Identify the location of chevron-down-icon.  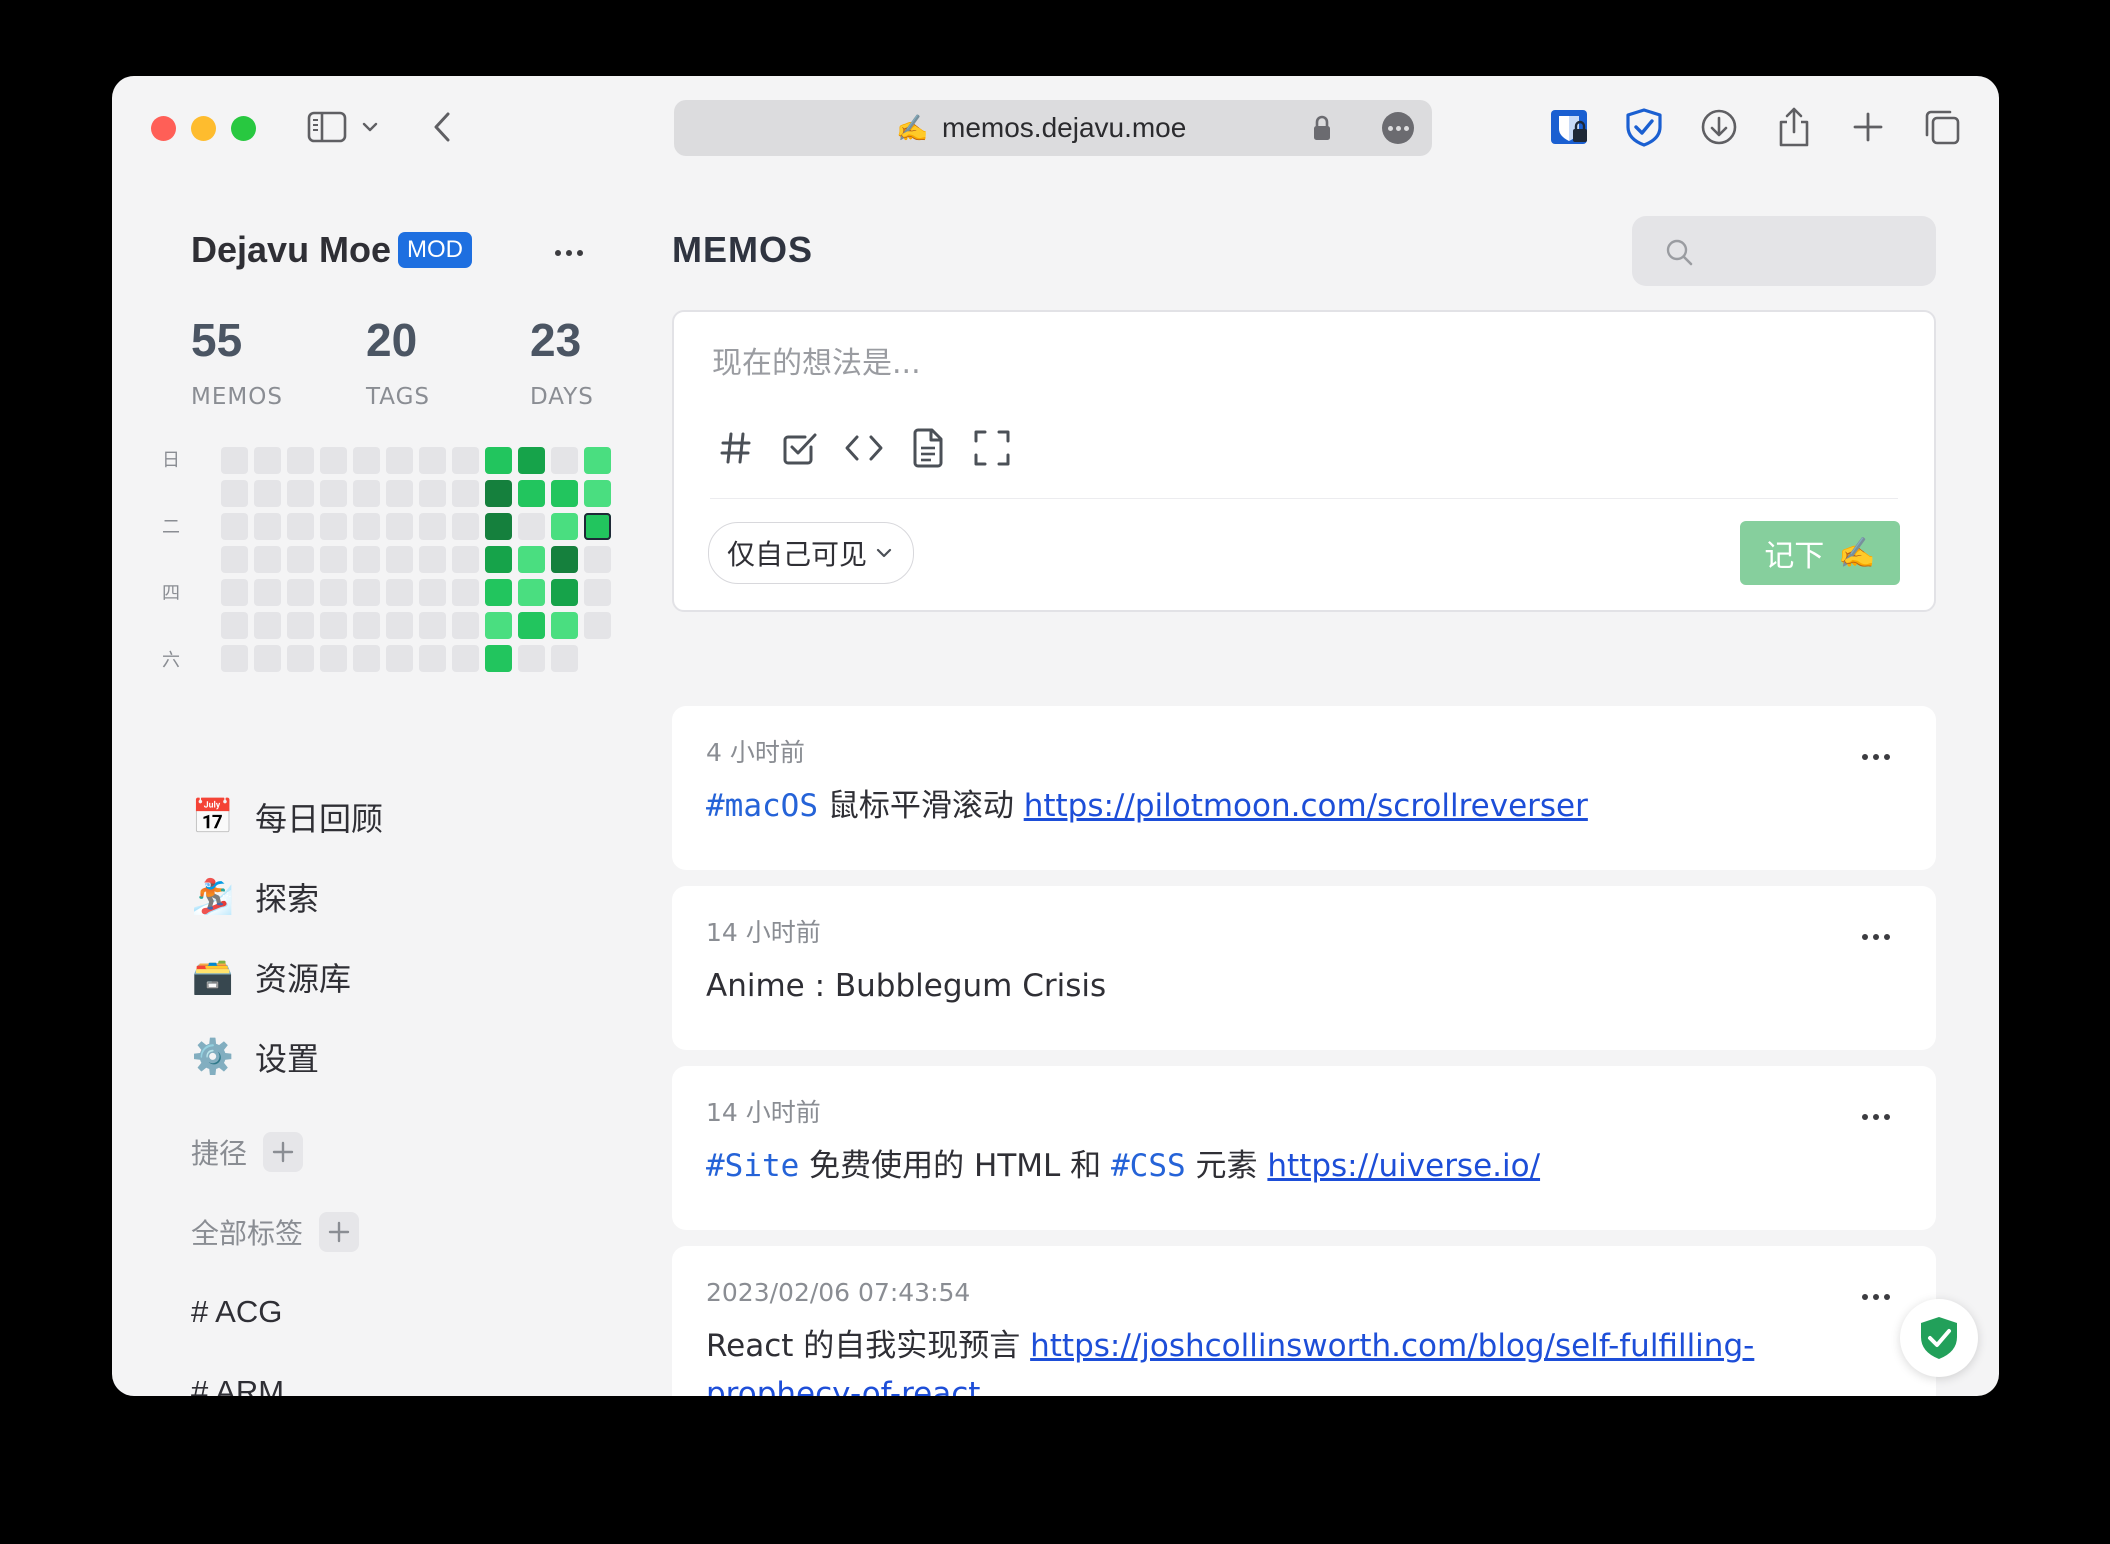
(370, 127).